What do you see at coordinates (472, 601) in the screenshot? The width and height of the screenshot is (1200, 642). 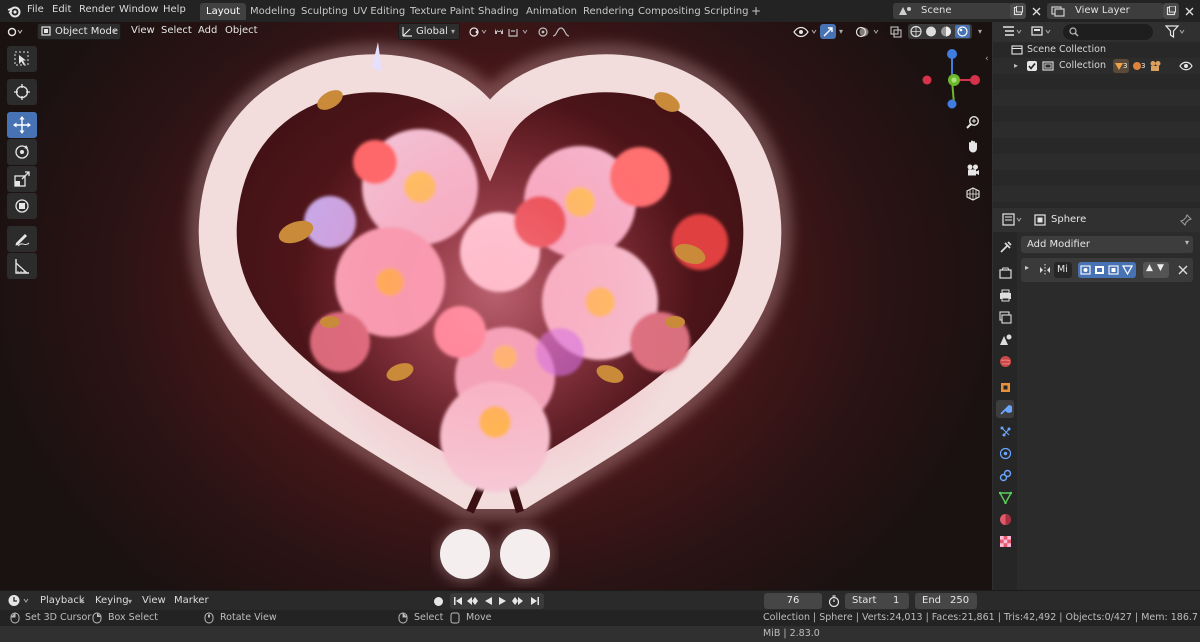 I see `jump-to-keyframe-back-icon` at bounding box center [472, 601].